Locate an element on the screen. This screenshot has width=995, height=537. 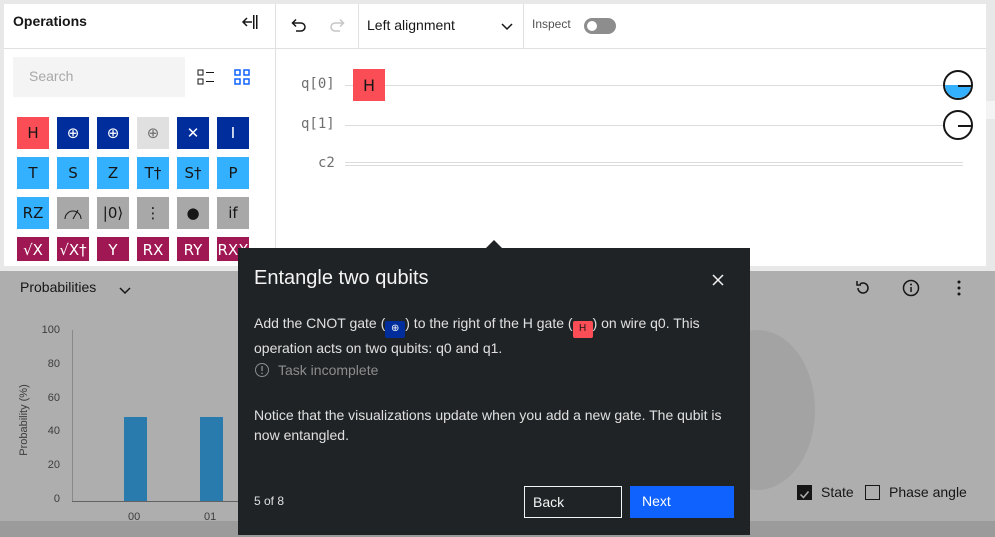
meter-icon is located at coordinates (73, 214).